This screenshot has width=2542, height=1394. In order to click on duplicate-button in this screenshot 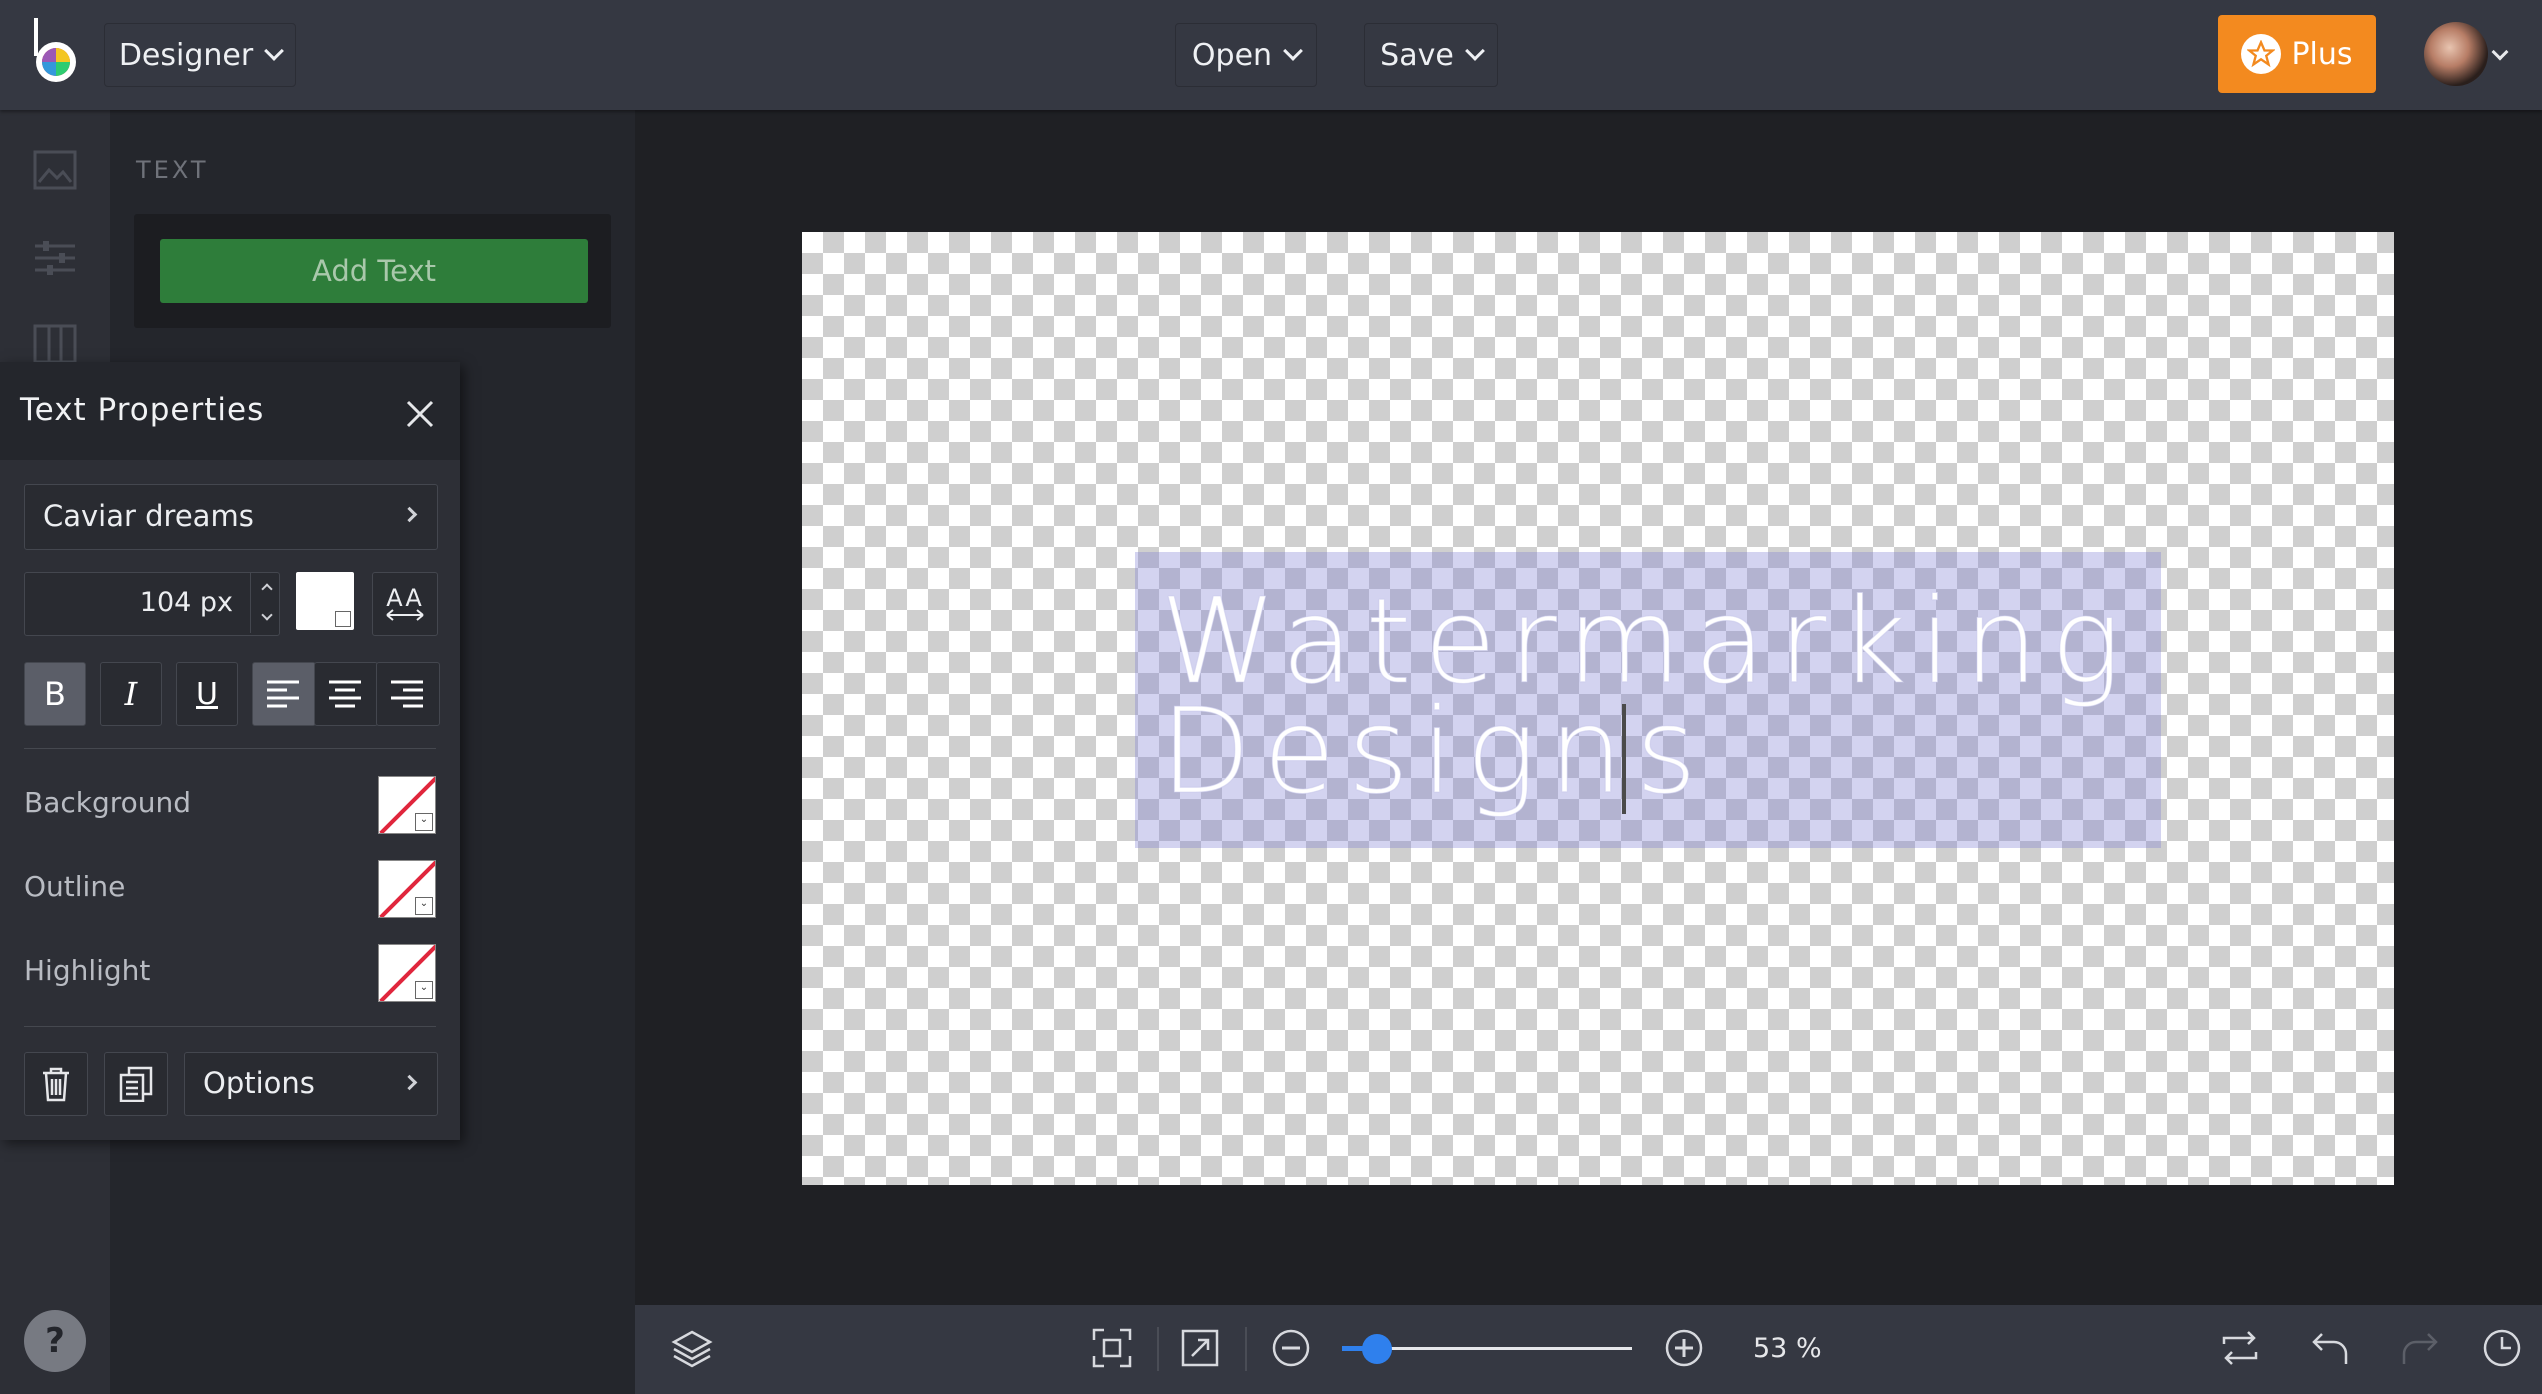, I will do `click(136, 1084)`.